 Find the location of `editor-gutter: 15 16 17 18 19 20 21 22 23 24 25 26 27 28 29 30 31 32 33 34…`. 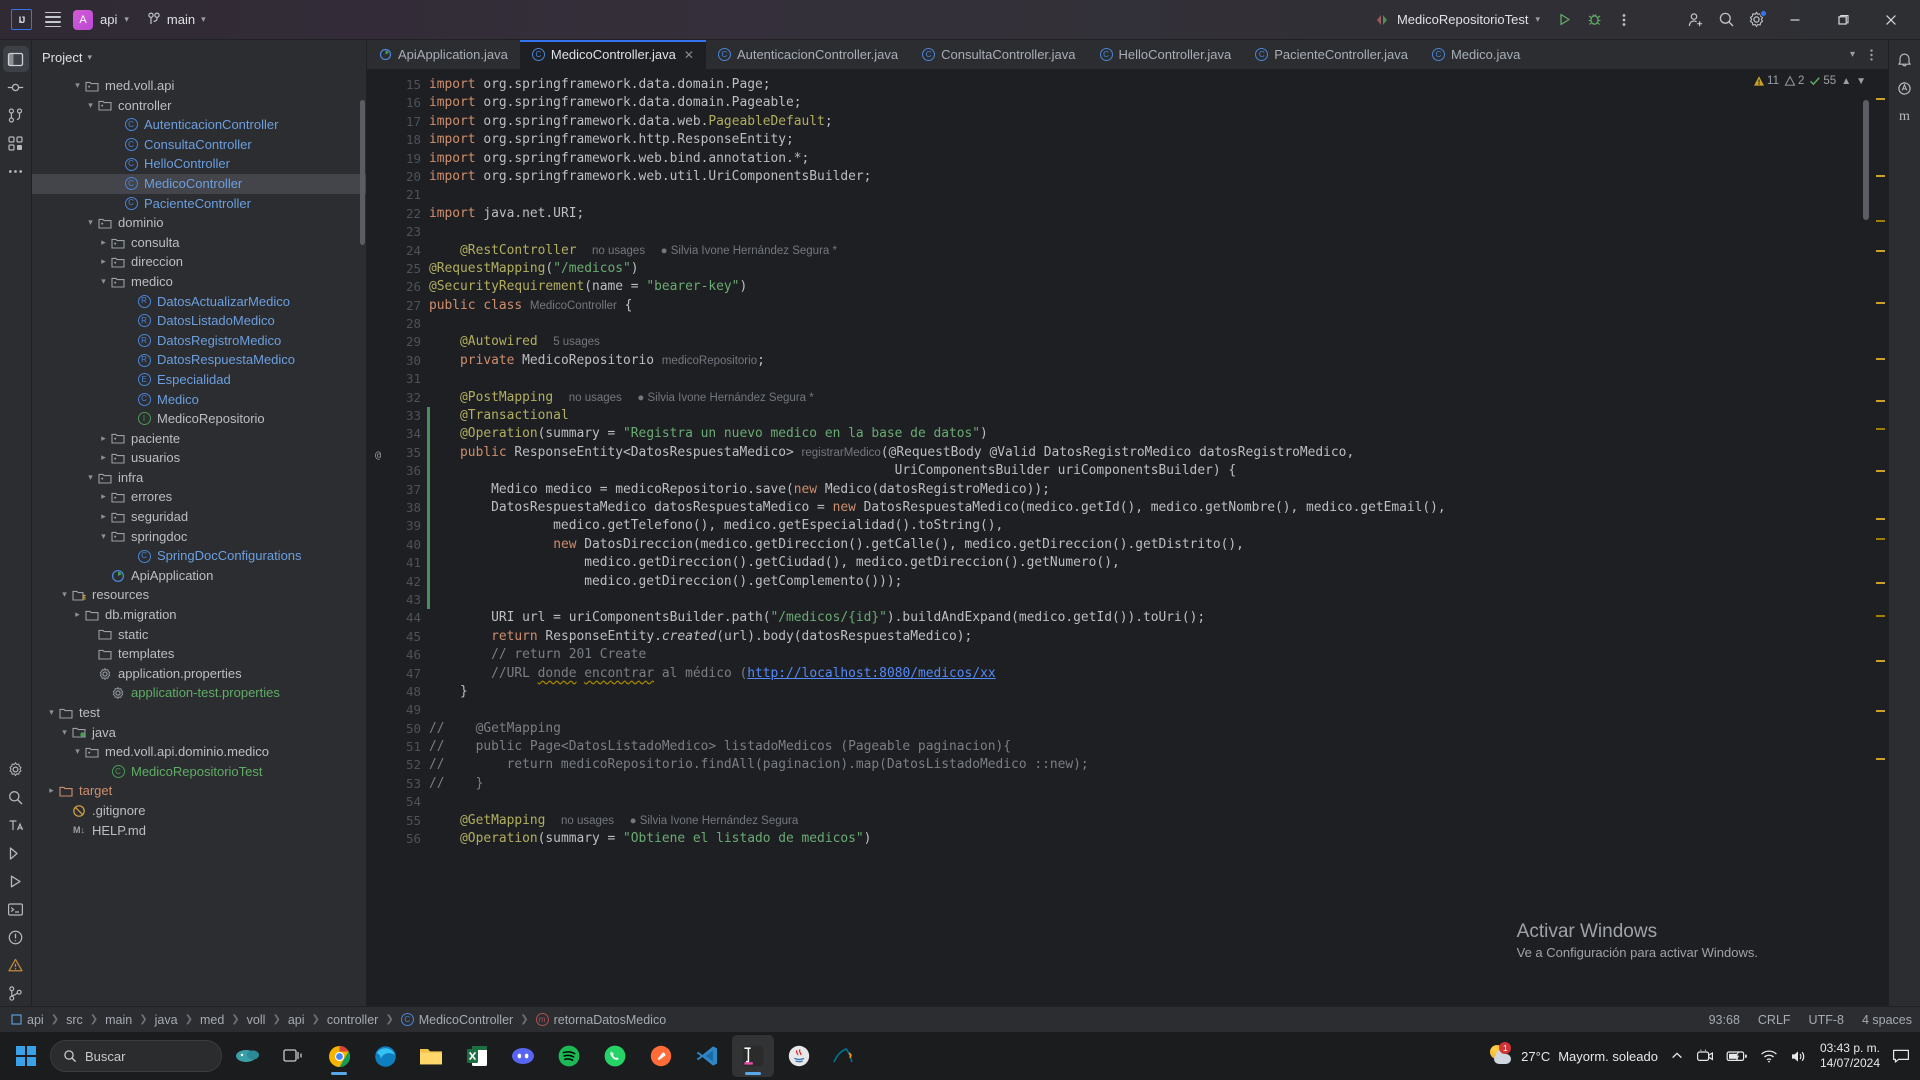

editor-gutter: 15 16 17 18 19 20 21 22 23 24 25 26 27 28 29 30 31 32 33 34… is located at coordinates (398, 538).